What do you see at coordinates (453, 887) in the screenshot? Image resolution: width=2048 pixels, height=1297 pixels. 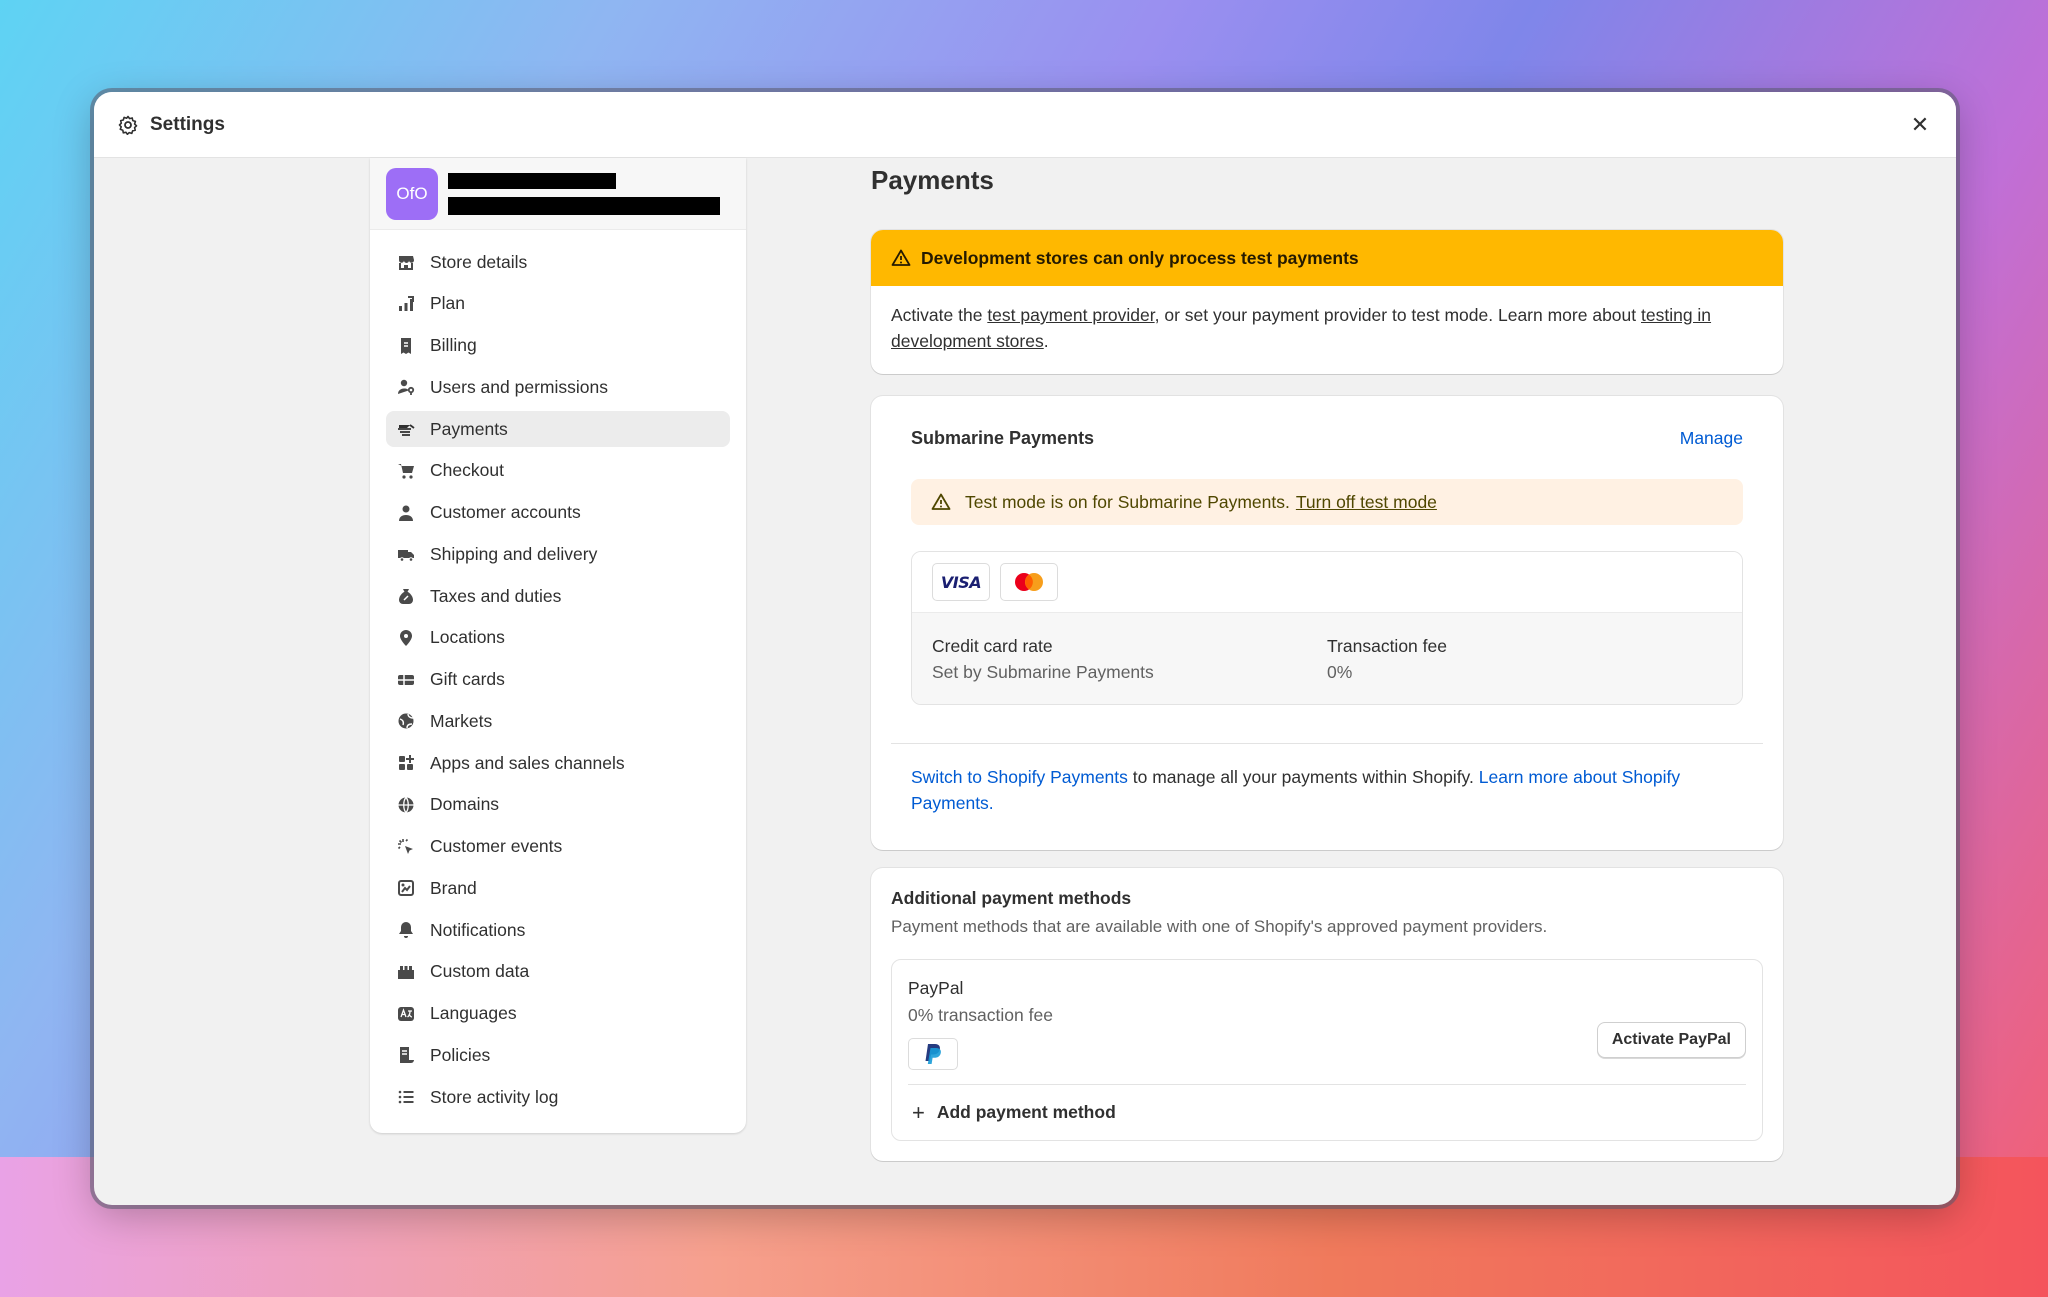 I see `sidebar-item-label: Brand` at bounding box center [453, 887].